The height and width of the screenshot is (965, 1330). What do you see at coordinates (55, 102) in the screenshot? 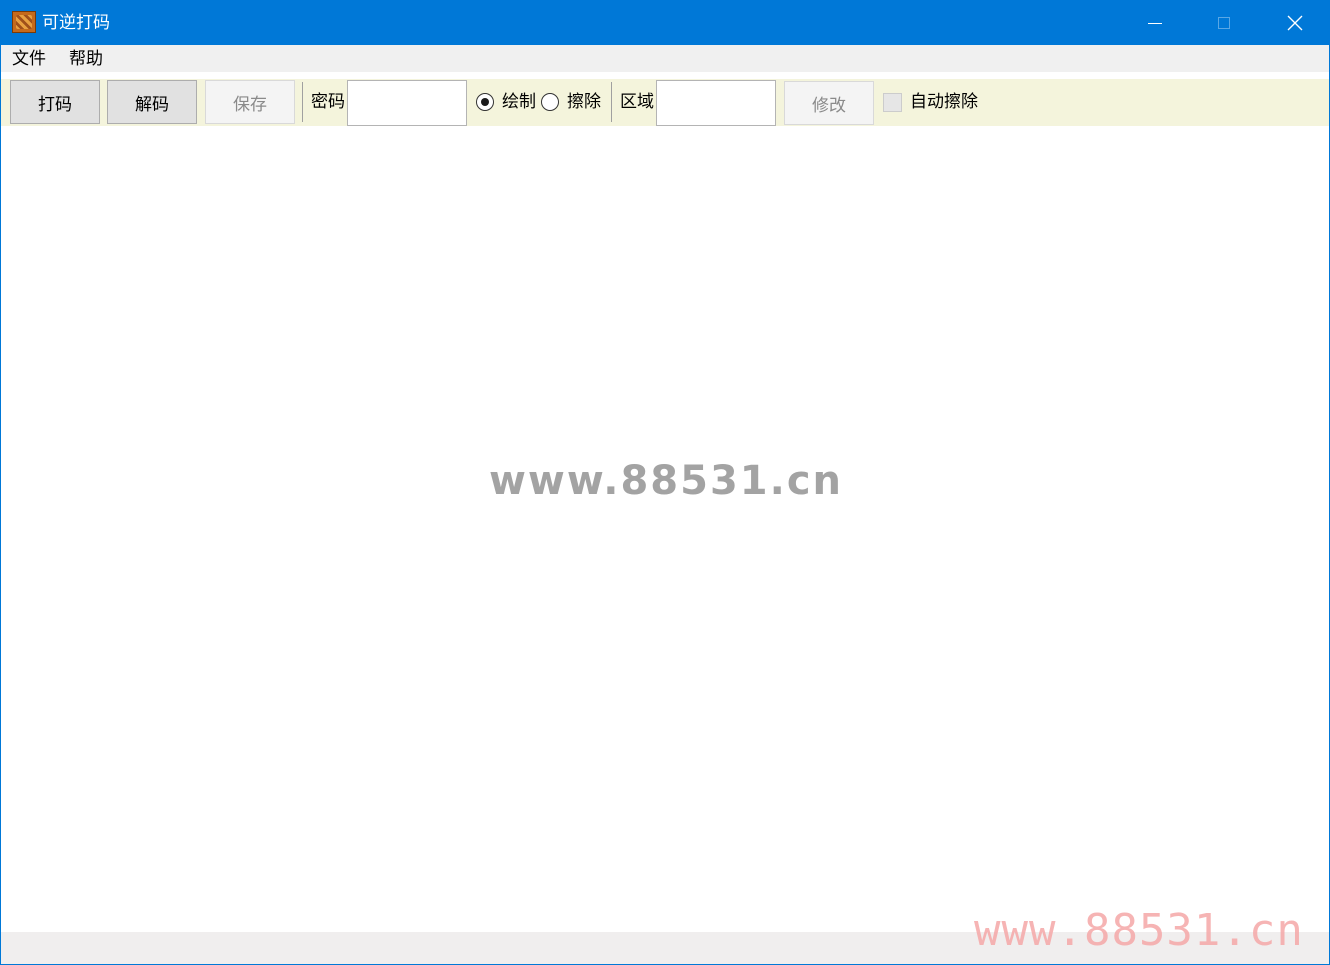
I see `encode-button: 打码` at bounding box center [55, 102].